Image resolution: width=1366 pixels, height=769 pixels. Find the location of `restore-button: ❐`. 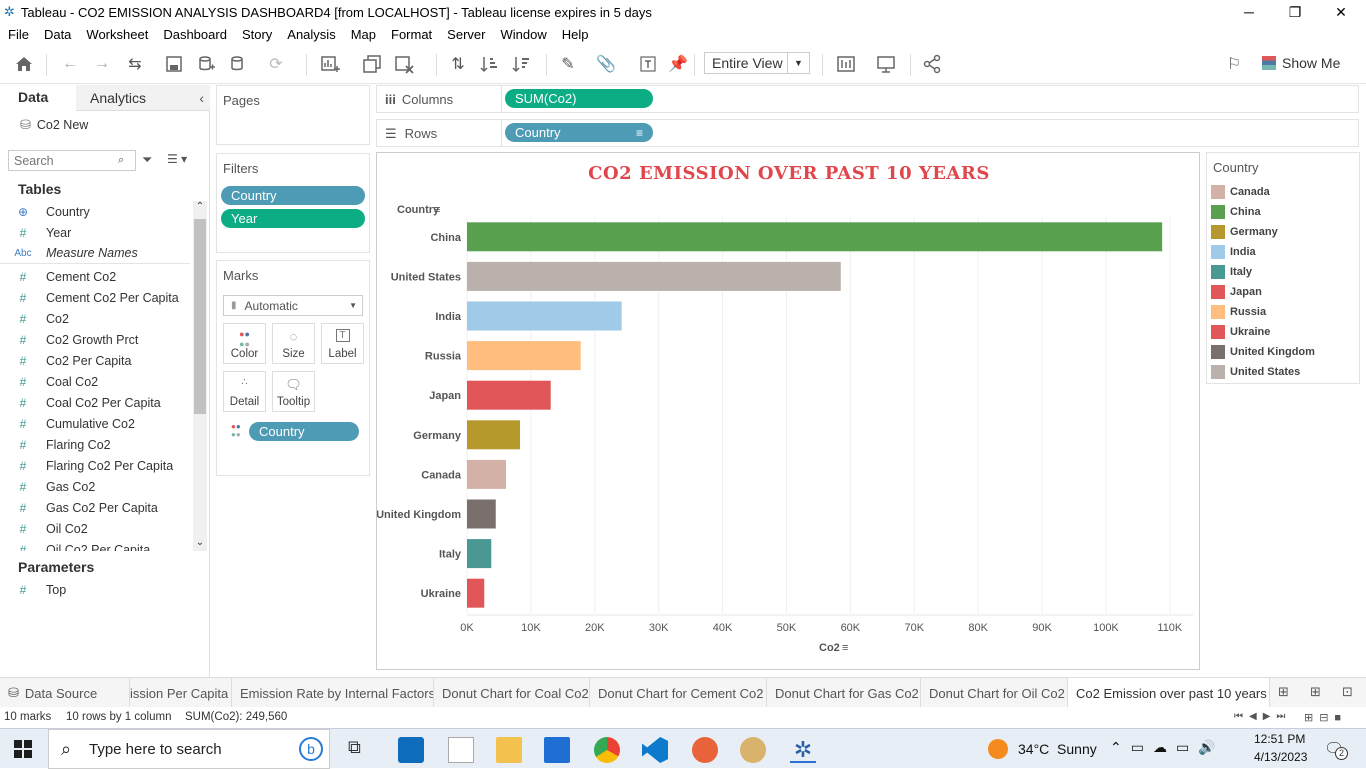

restore-button: ❐ is located at coordinates (1295, 12).